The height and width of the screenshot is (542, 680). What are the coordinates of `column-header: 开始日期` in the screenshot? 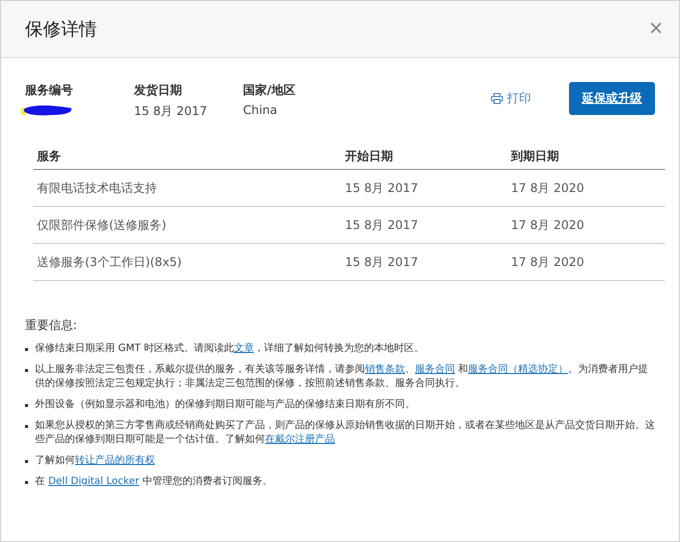 It's located at (424, 159).